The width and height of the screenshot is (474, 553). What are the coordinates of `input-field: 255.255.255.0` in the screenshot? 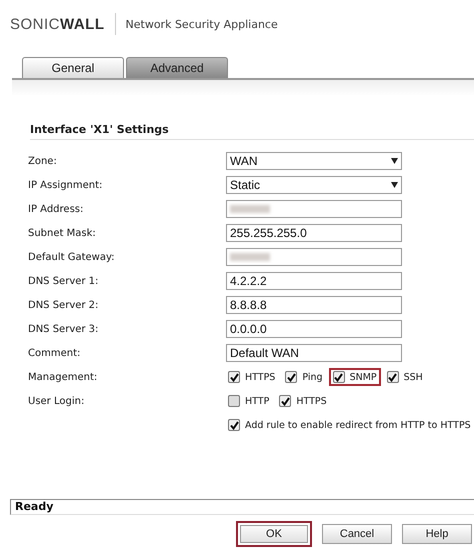 It's located at (314, 233).